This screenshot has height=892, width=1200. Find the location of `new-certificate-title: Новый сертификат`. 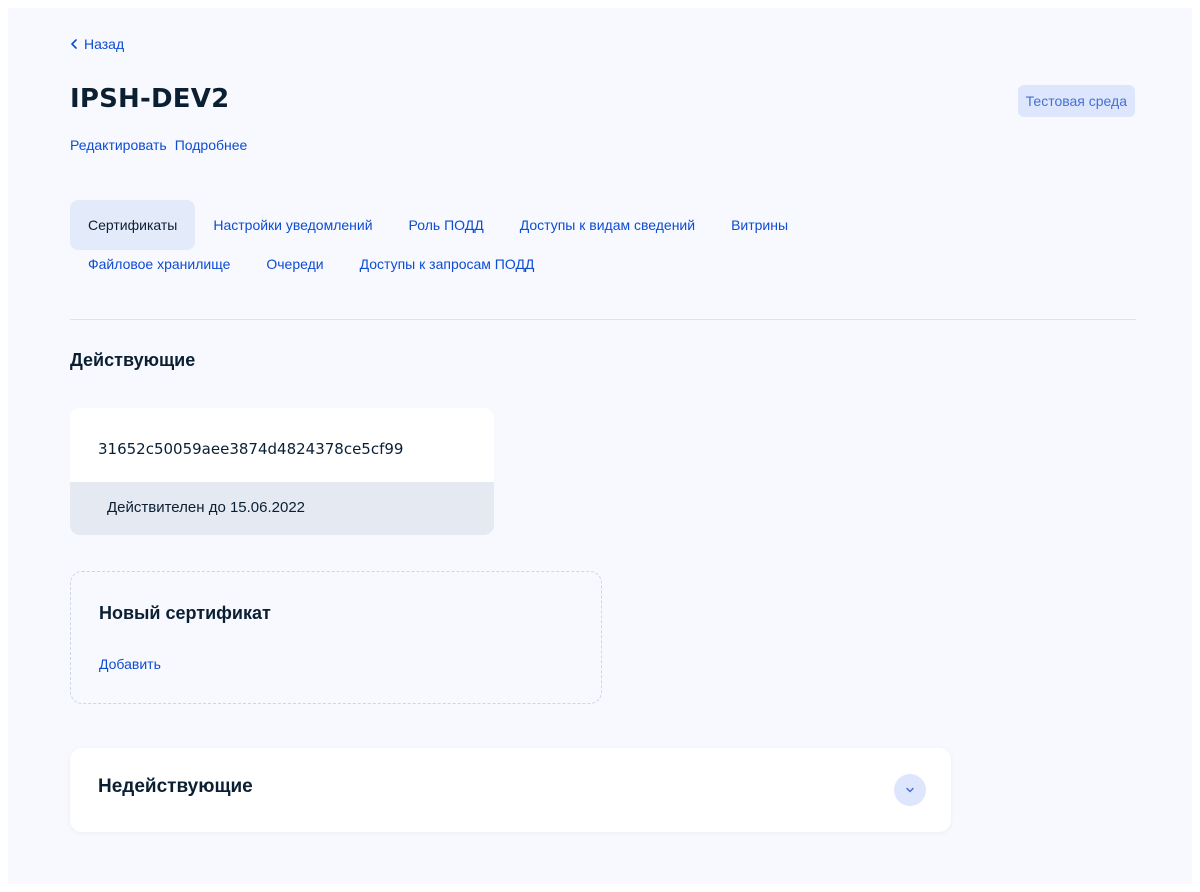

new-certificate-title: Новый сертификат is located at coordinates (185, 613).